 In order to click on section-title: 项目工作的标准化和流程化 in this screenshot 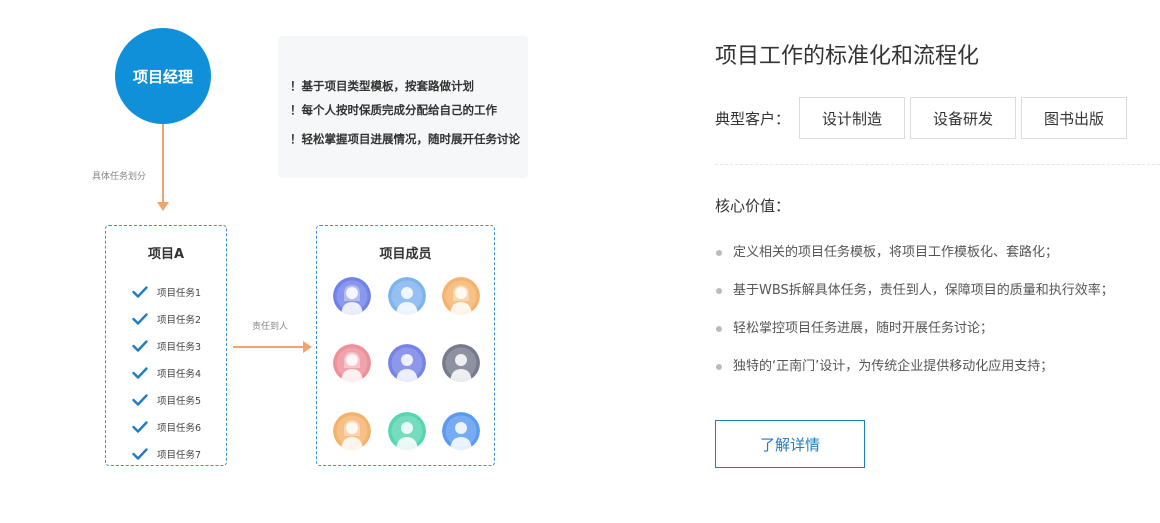, I will do `click(847, 56)`.